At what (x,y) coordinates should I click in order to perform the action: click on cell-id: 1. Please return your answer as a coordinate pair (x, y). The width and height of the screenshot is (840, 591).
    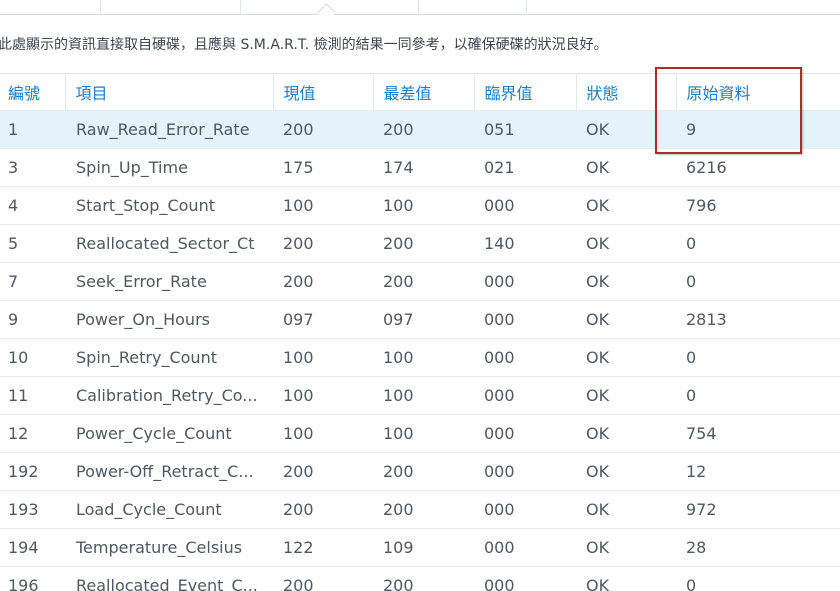
    Looking at the image, I should click on (32, 129).